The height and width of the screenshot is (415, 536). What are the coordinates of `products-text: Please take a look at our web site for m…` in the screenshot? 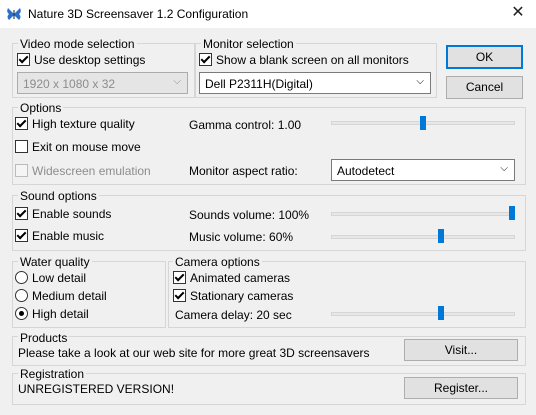 It's located at (194, 353).